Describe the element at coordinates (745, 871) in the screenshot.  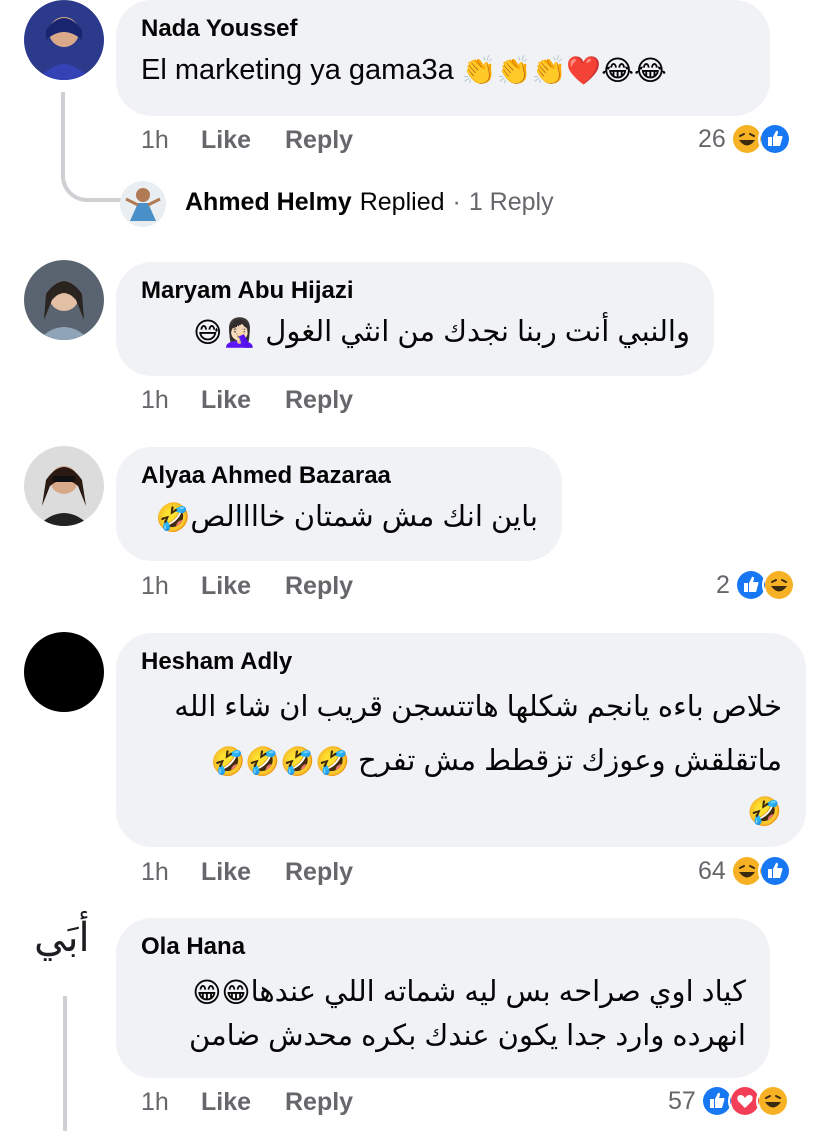
I see `reaction-summary: 64` at that location.